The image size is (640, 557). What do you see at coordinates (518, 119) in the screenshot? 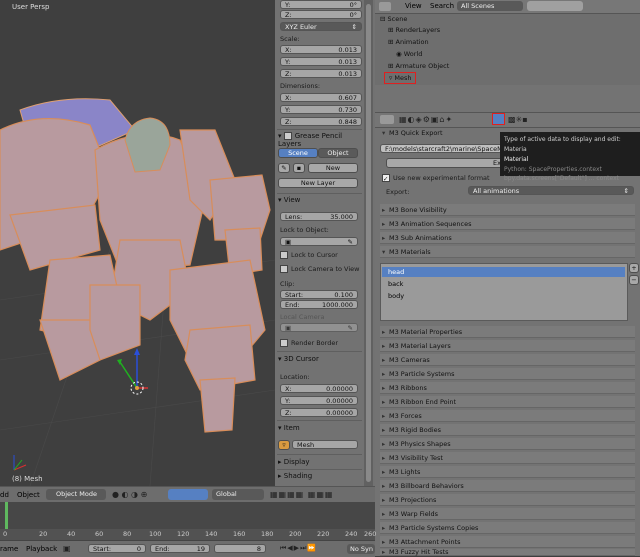
I see `texture-tab-icons: ▩✳▪` at bounding box center [518, 119].